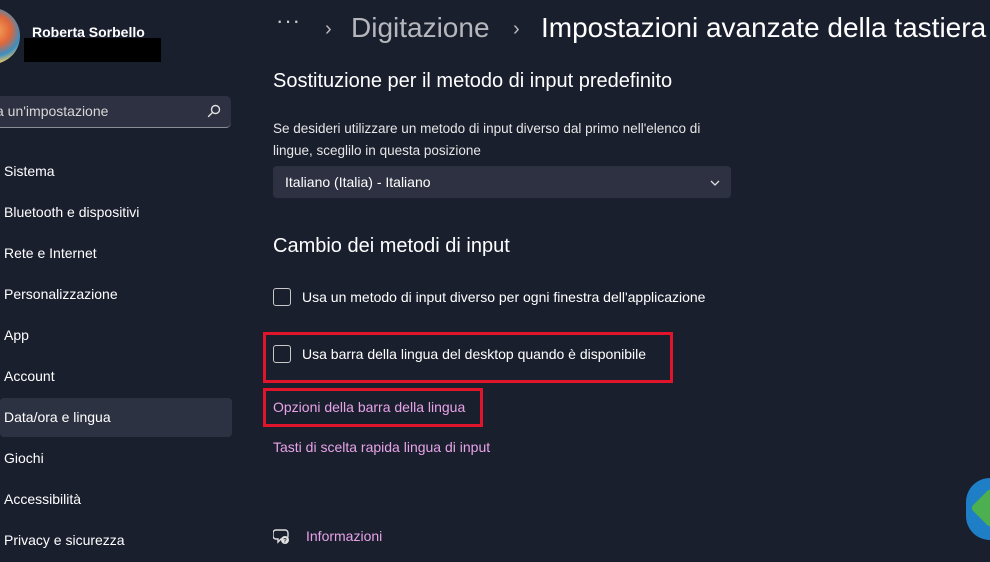  I want to click on avatar, so click(10, 36).